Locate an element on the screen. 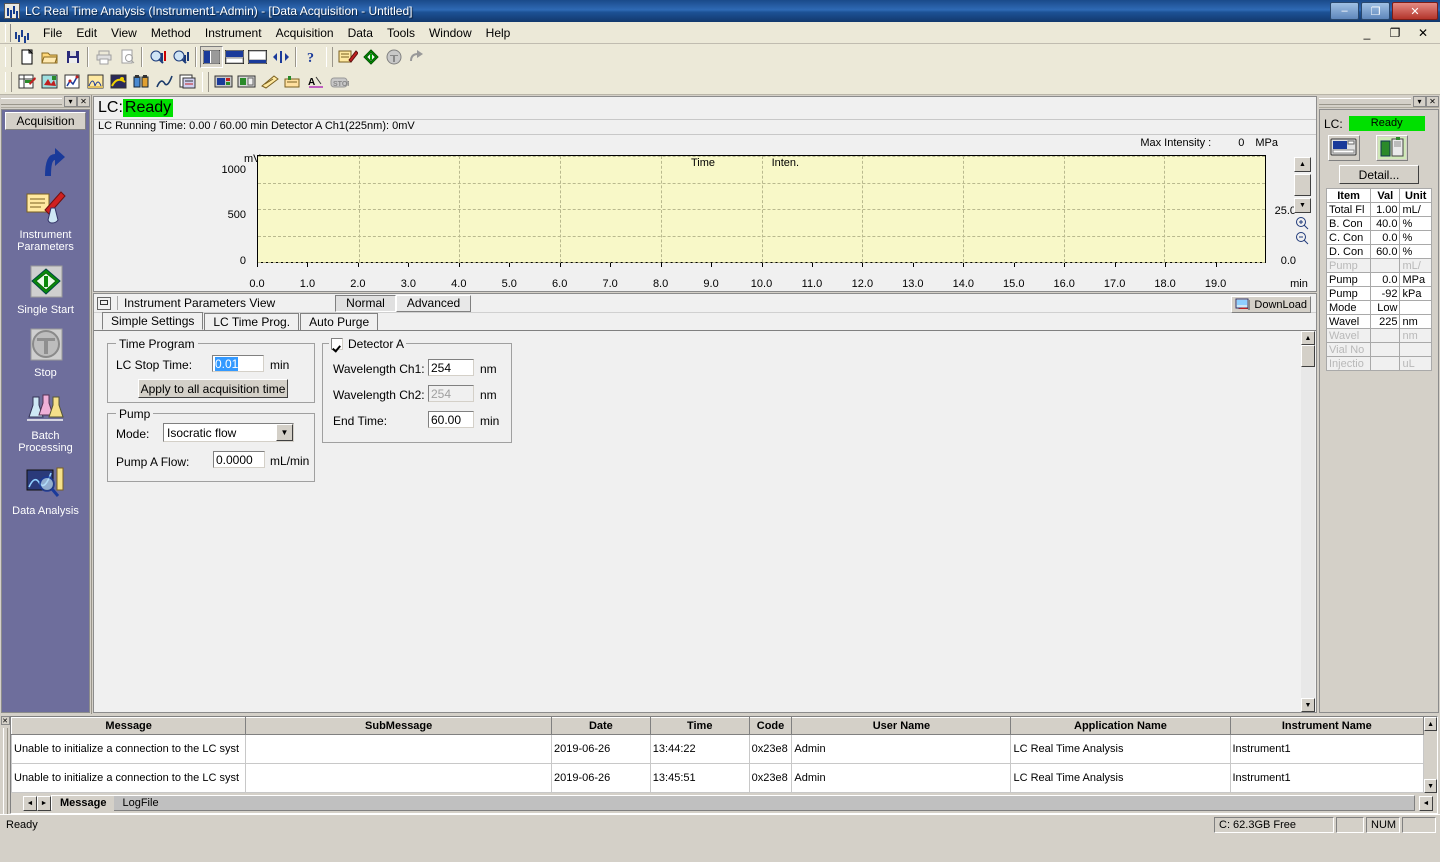 Image resolution: width=1440 pixels, height=862 pixels. message-header-instrument-name: Instrument Name is located at coordinates (1327, 726).